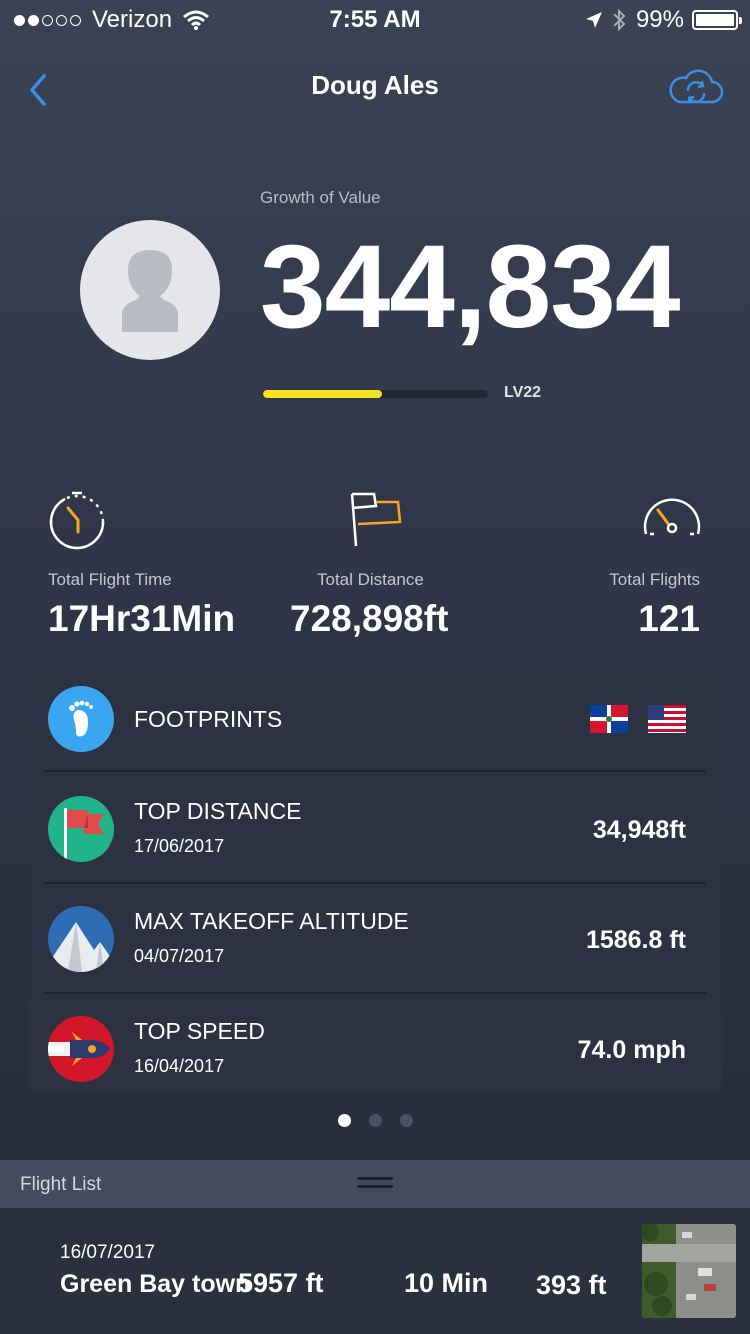 This screenshot has width=750, height=1334. What do you see at coordinates (199, 1031) in the screenshot?
I see `record-name: TOP SPEED` at bounding box center [199, 1031].